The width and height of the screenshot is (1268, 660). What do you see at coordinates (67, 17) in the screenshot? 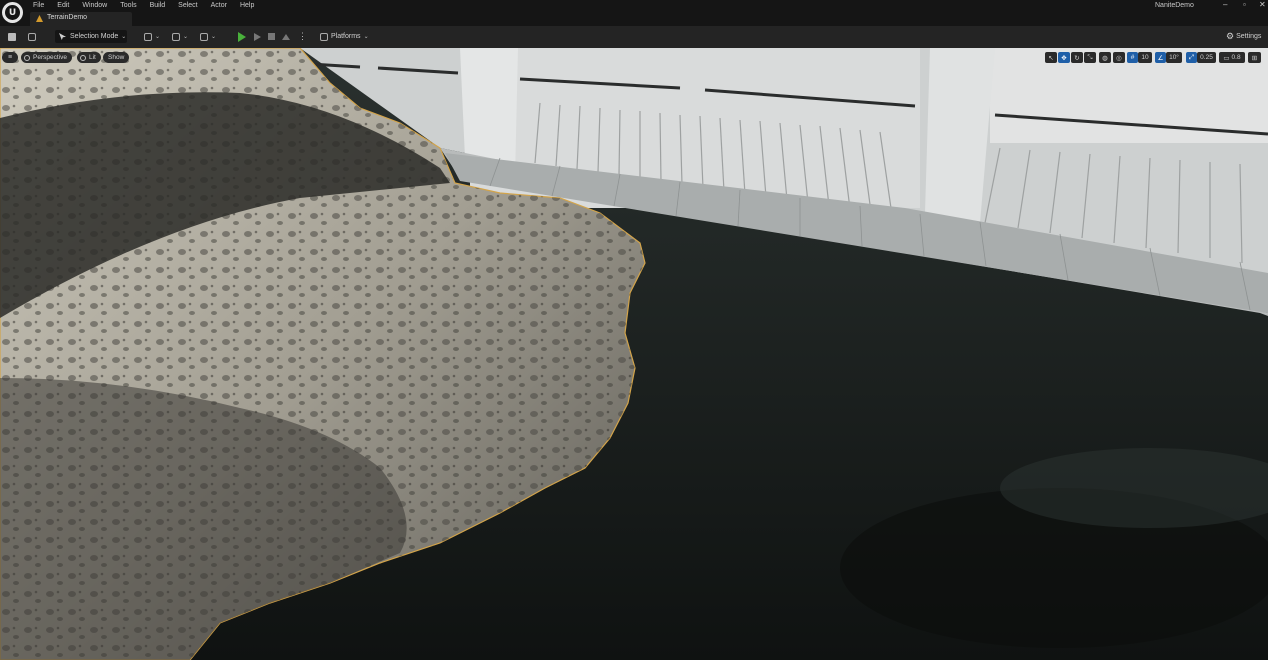
I see `tab-label: TerrainDemo` at bounding box center [67, 17].